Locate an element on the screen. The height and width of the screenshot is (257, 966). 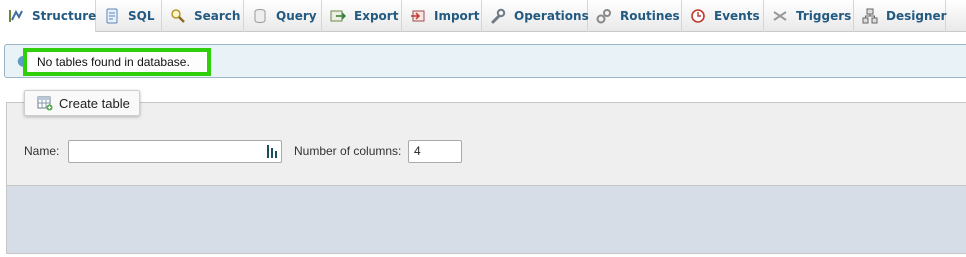
tab-events: Events is located at coordinates (723, 16).